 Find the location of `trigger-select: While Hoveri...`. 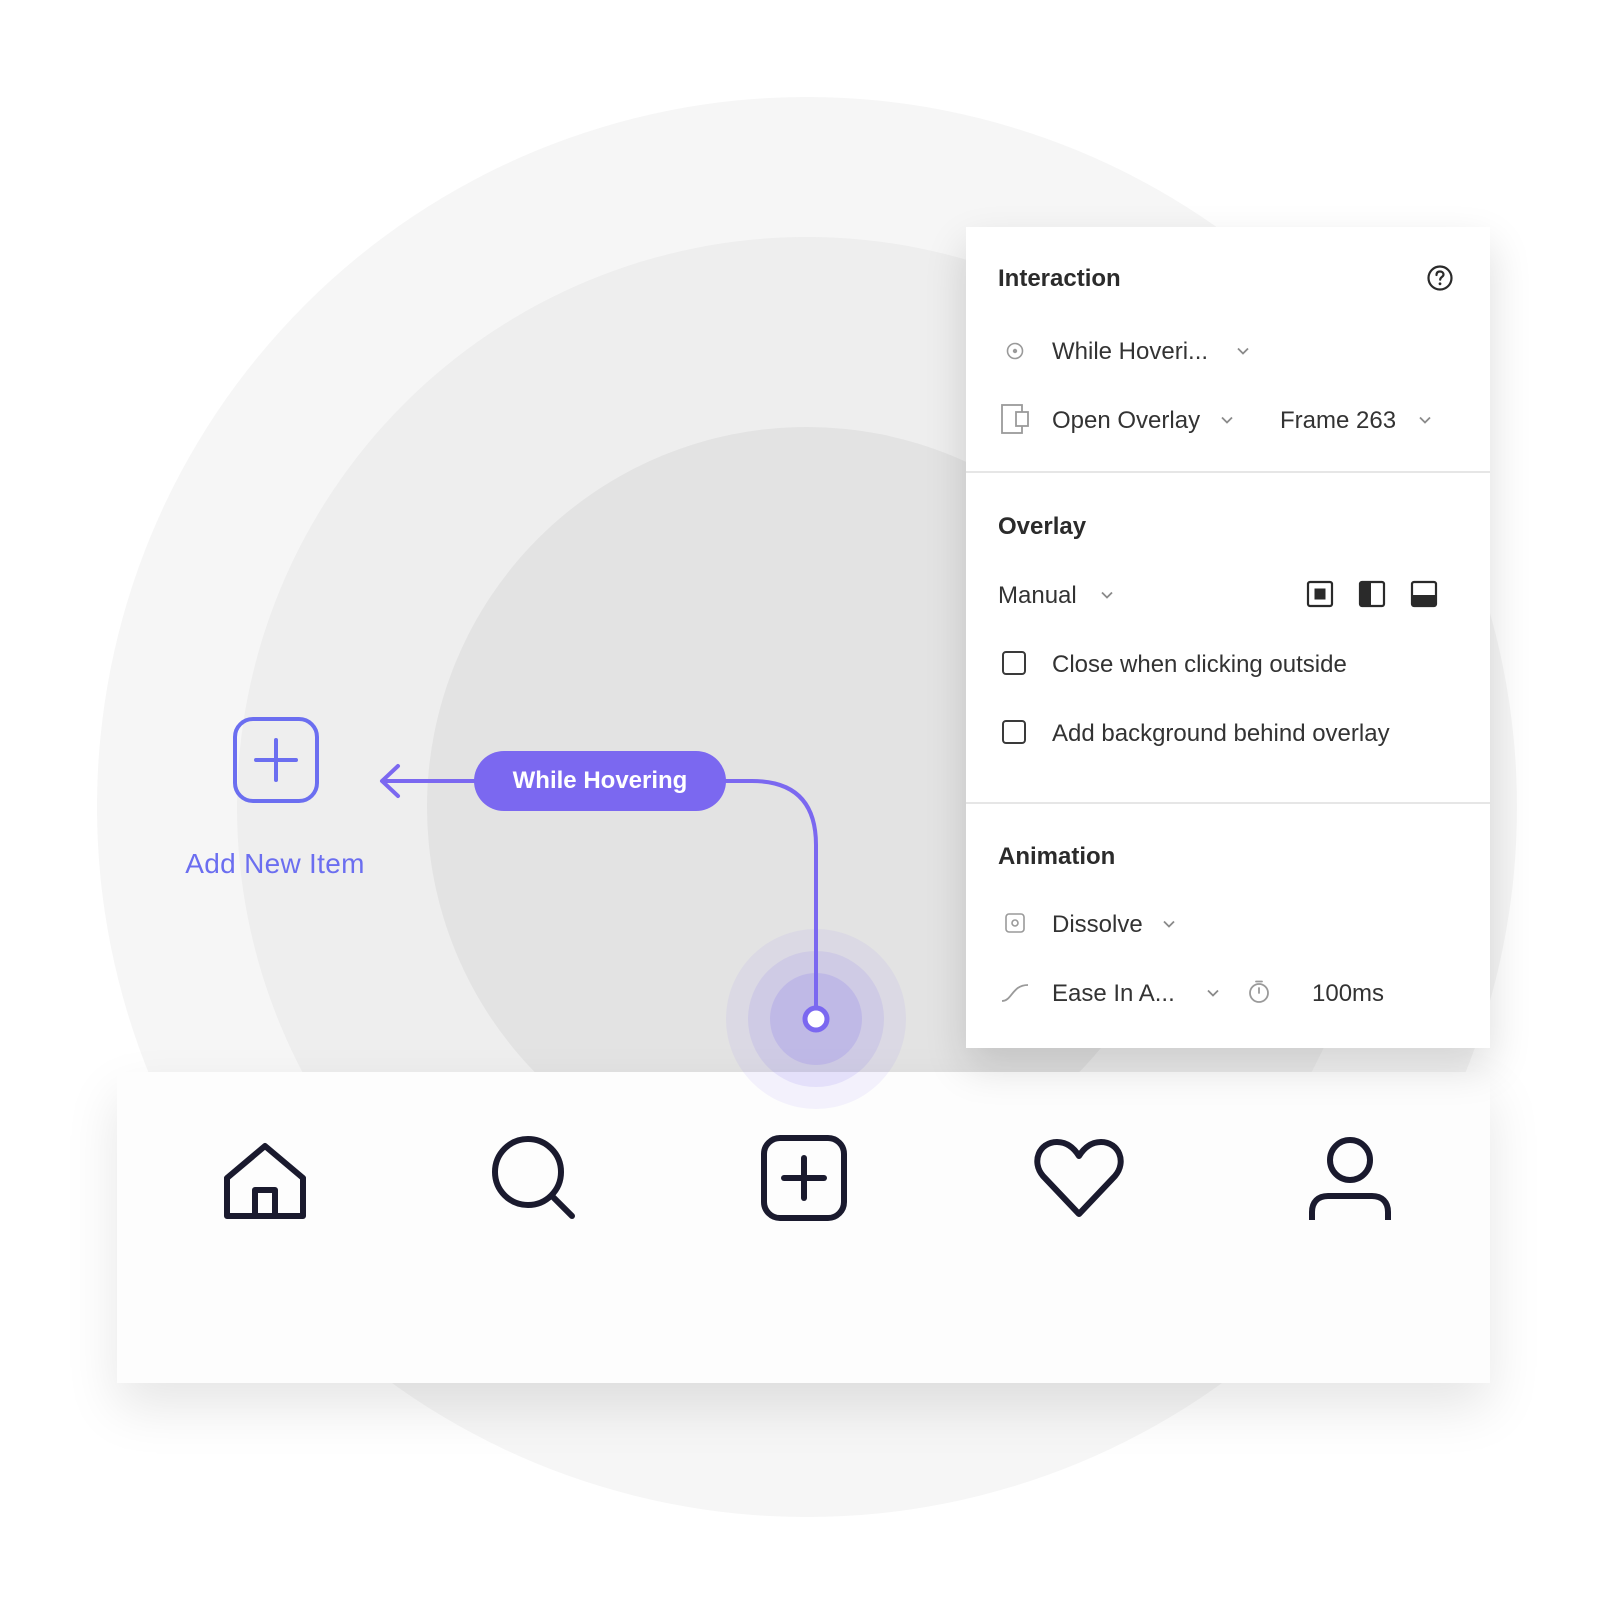

trigger-select: While Hoveri... is located at coordinates (1228, 350).